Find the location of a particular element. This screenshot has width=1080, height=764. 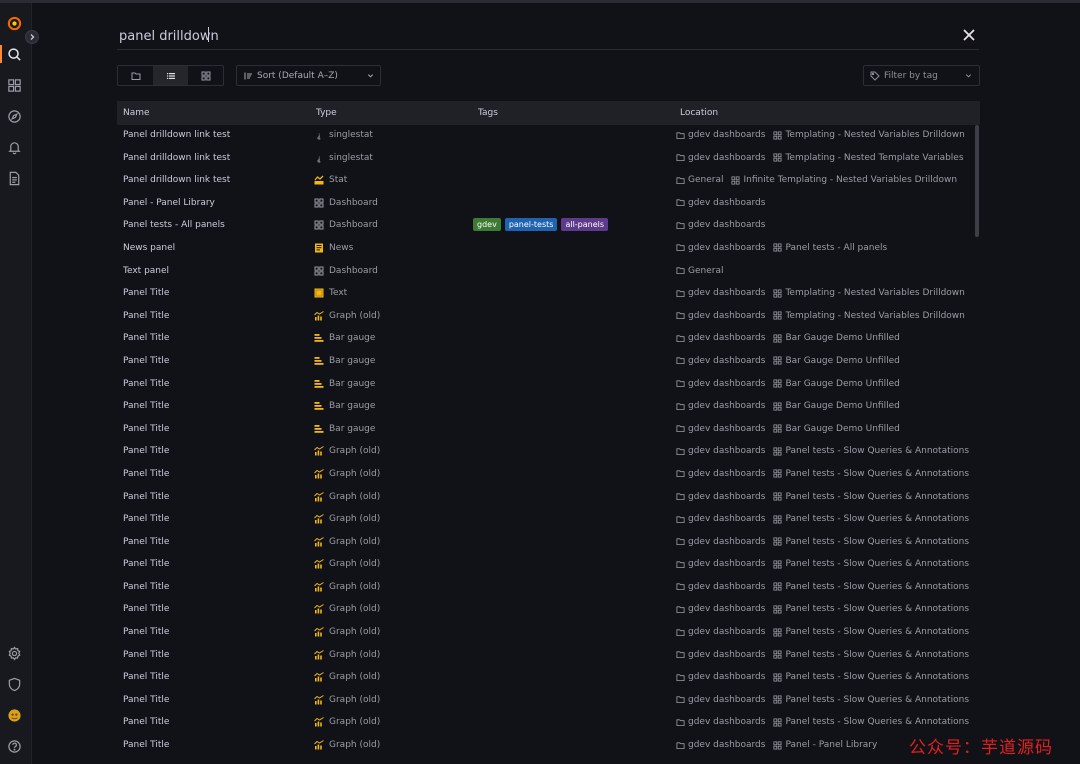

location-dashboard: Panel tests - Slow Queries & Annotations is located at coordinates (871, 497).